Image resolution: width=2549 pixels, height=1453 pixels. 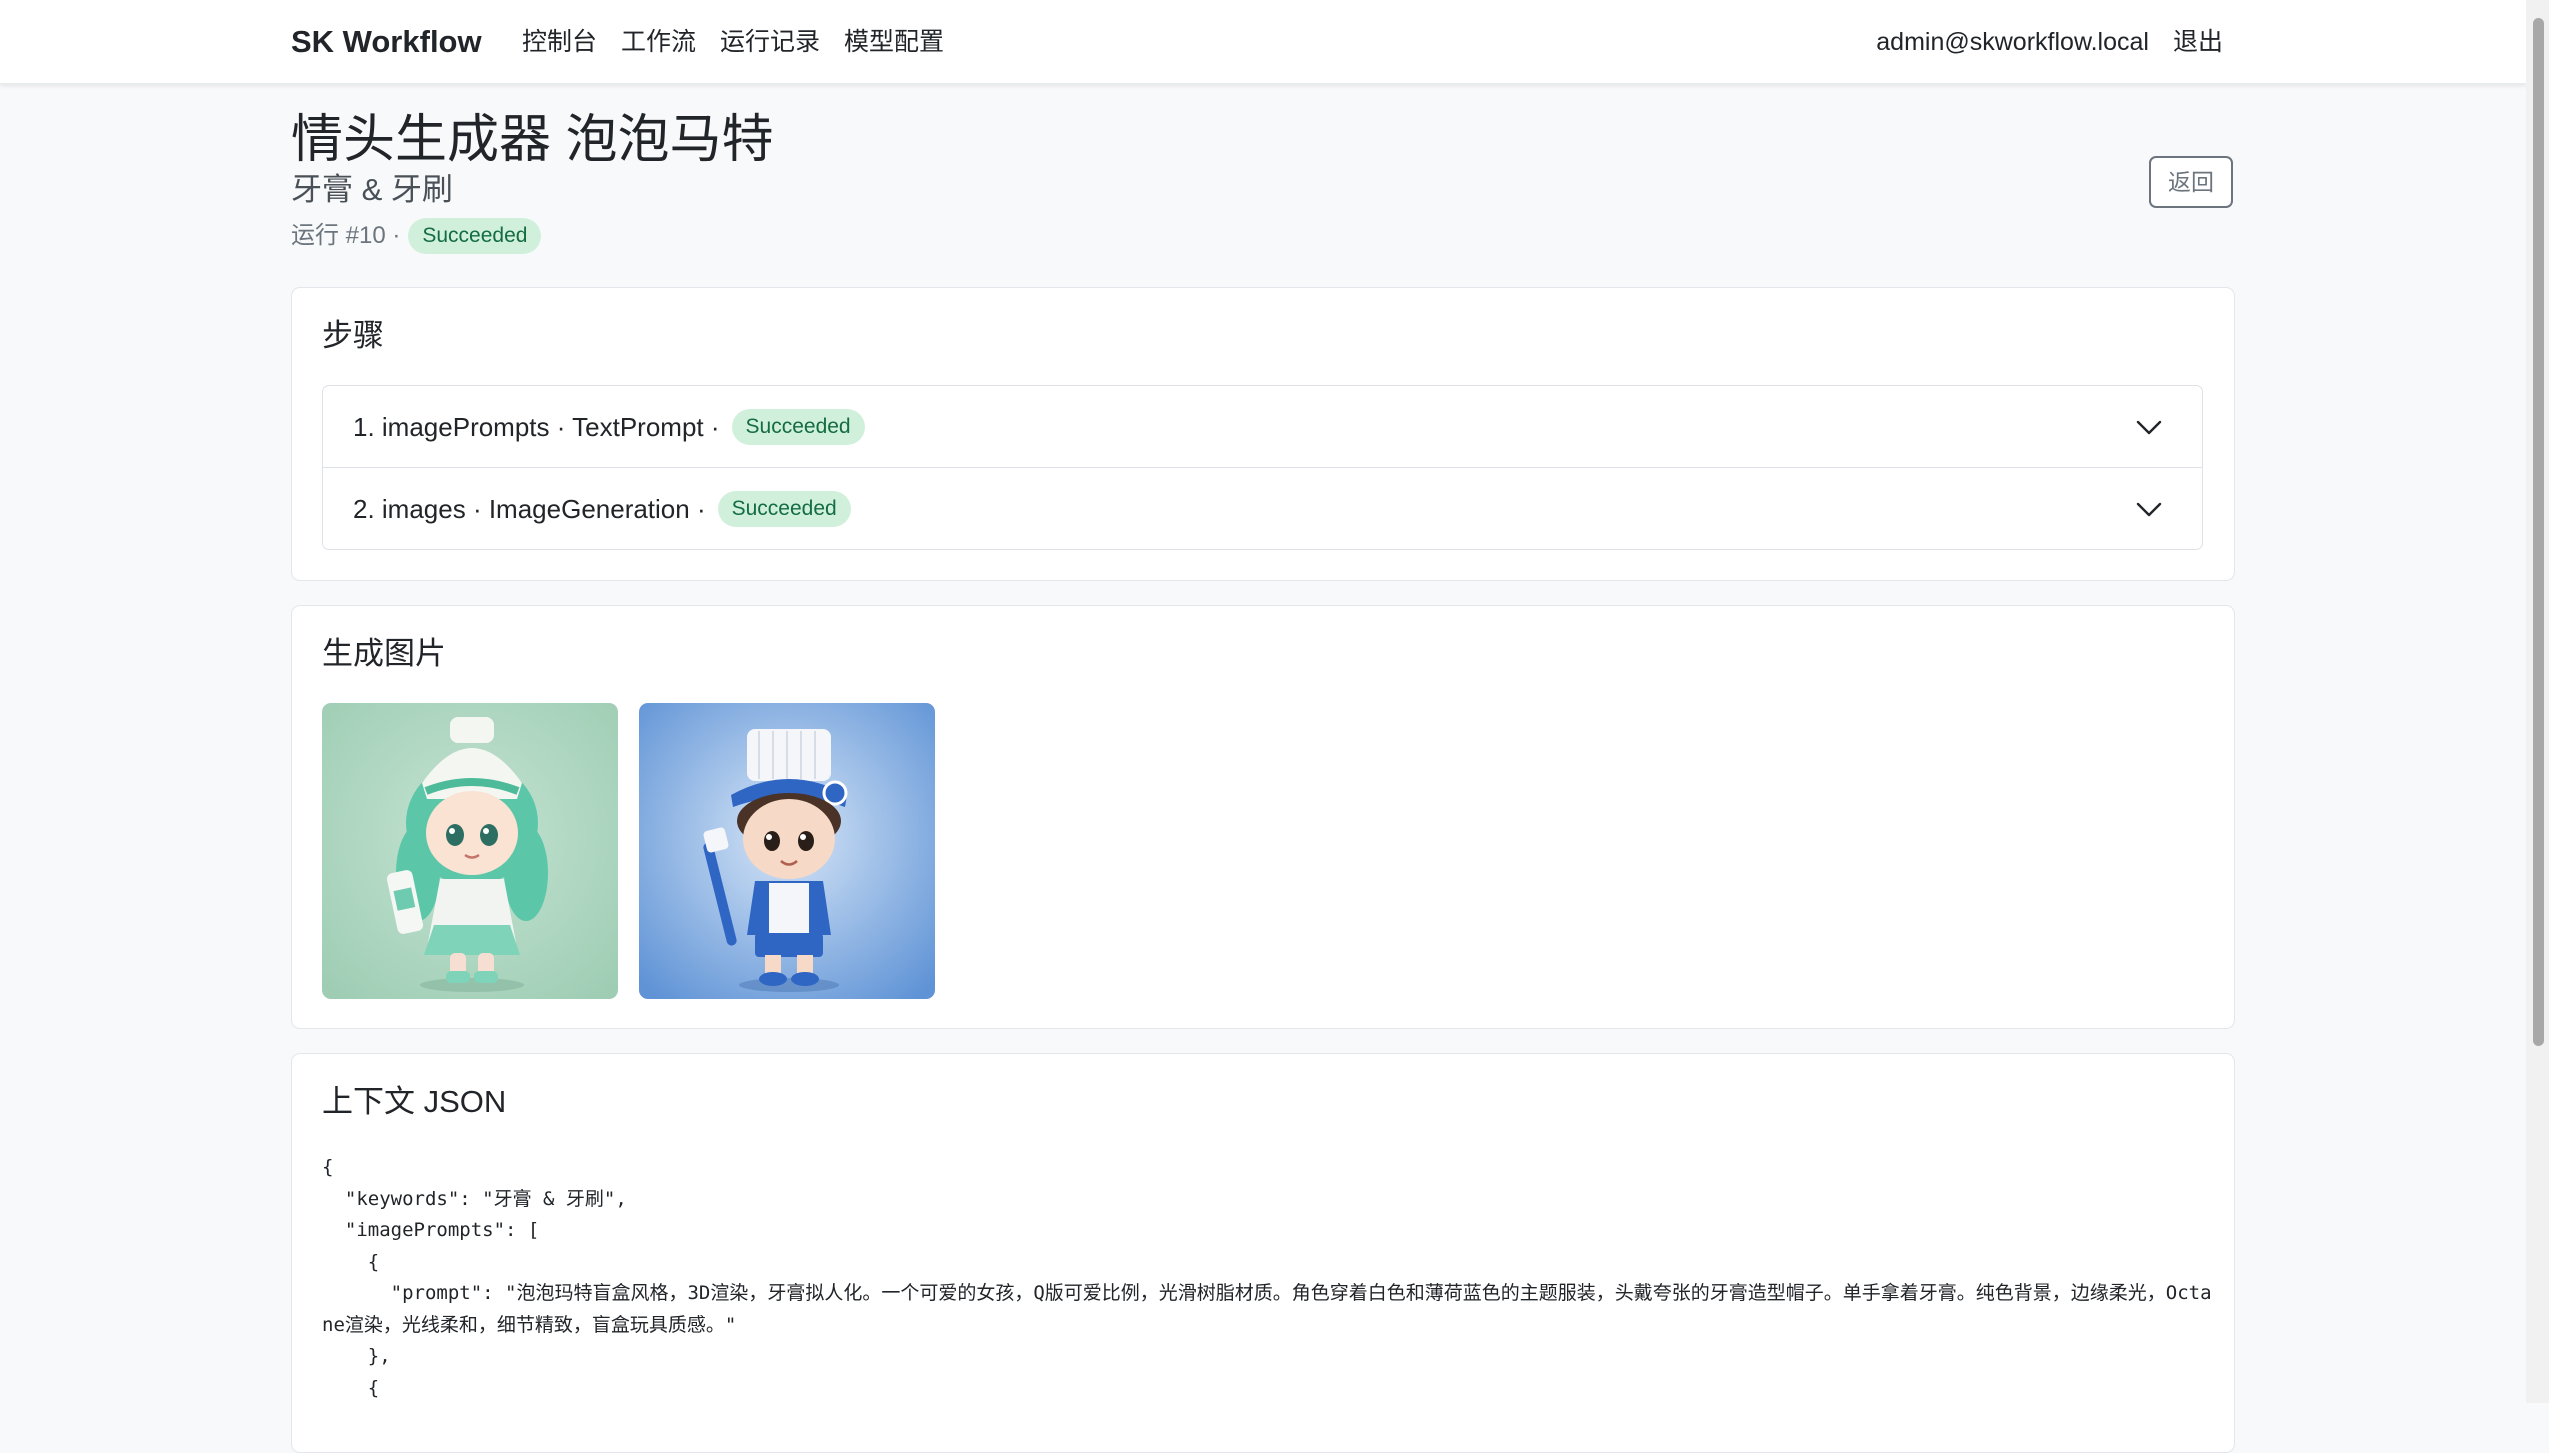 I want to click on page-scrollbar, so click(x=2537, y=701).